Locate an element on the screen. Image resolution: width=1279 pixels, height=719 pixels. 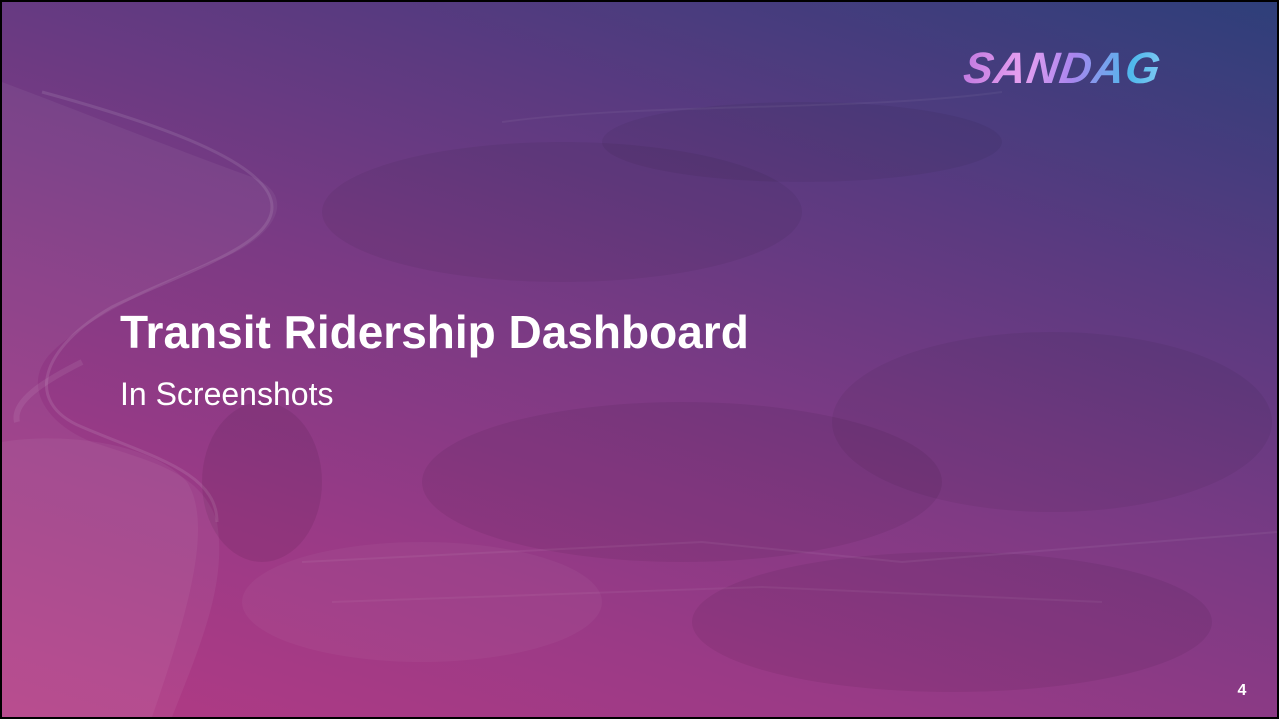
sandag-logo: SANDAG is located at coordinates (1091, 69).